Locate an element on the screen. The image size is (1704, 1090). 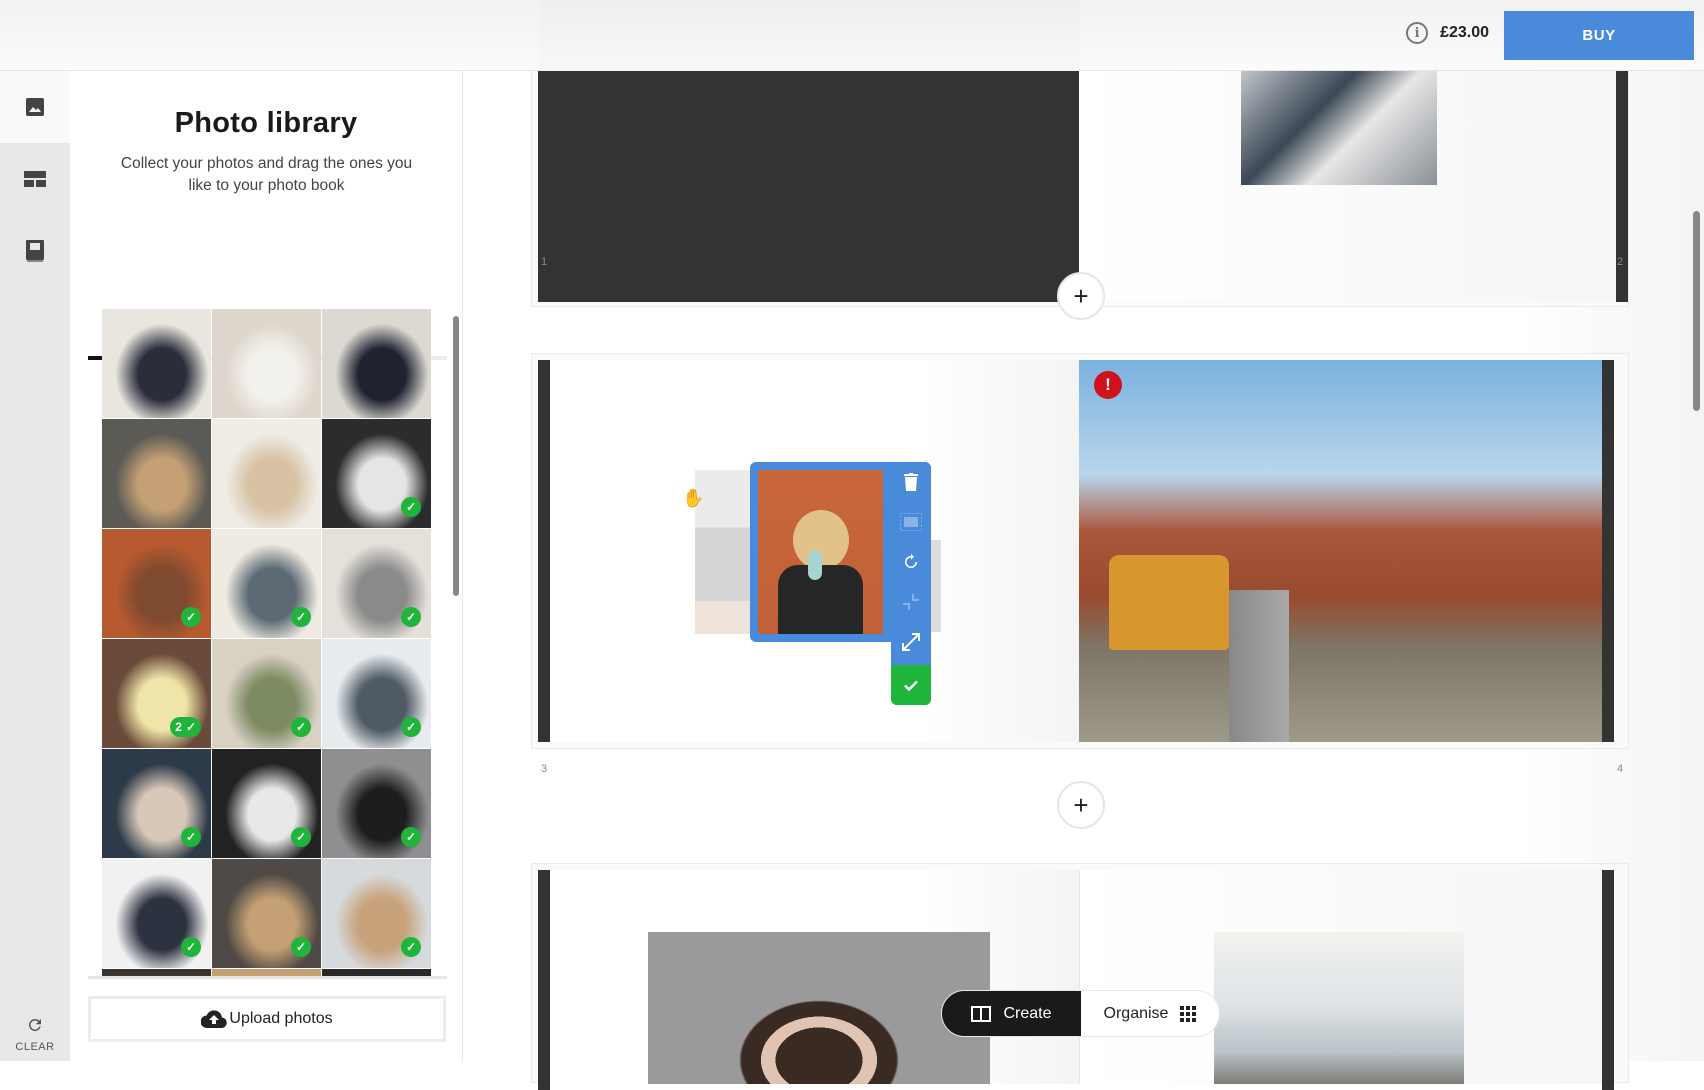
canvas-scrollbar is located at coordinates (1696, 311).